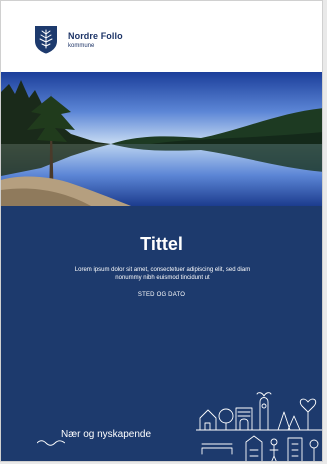 This screenshot has height=464, width=327. I want to click on townscape-illustration, so click(259, 426).